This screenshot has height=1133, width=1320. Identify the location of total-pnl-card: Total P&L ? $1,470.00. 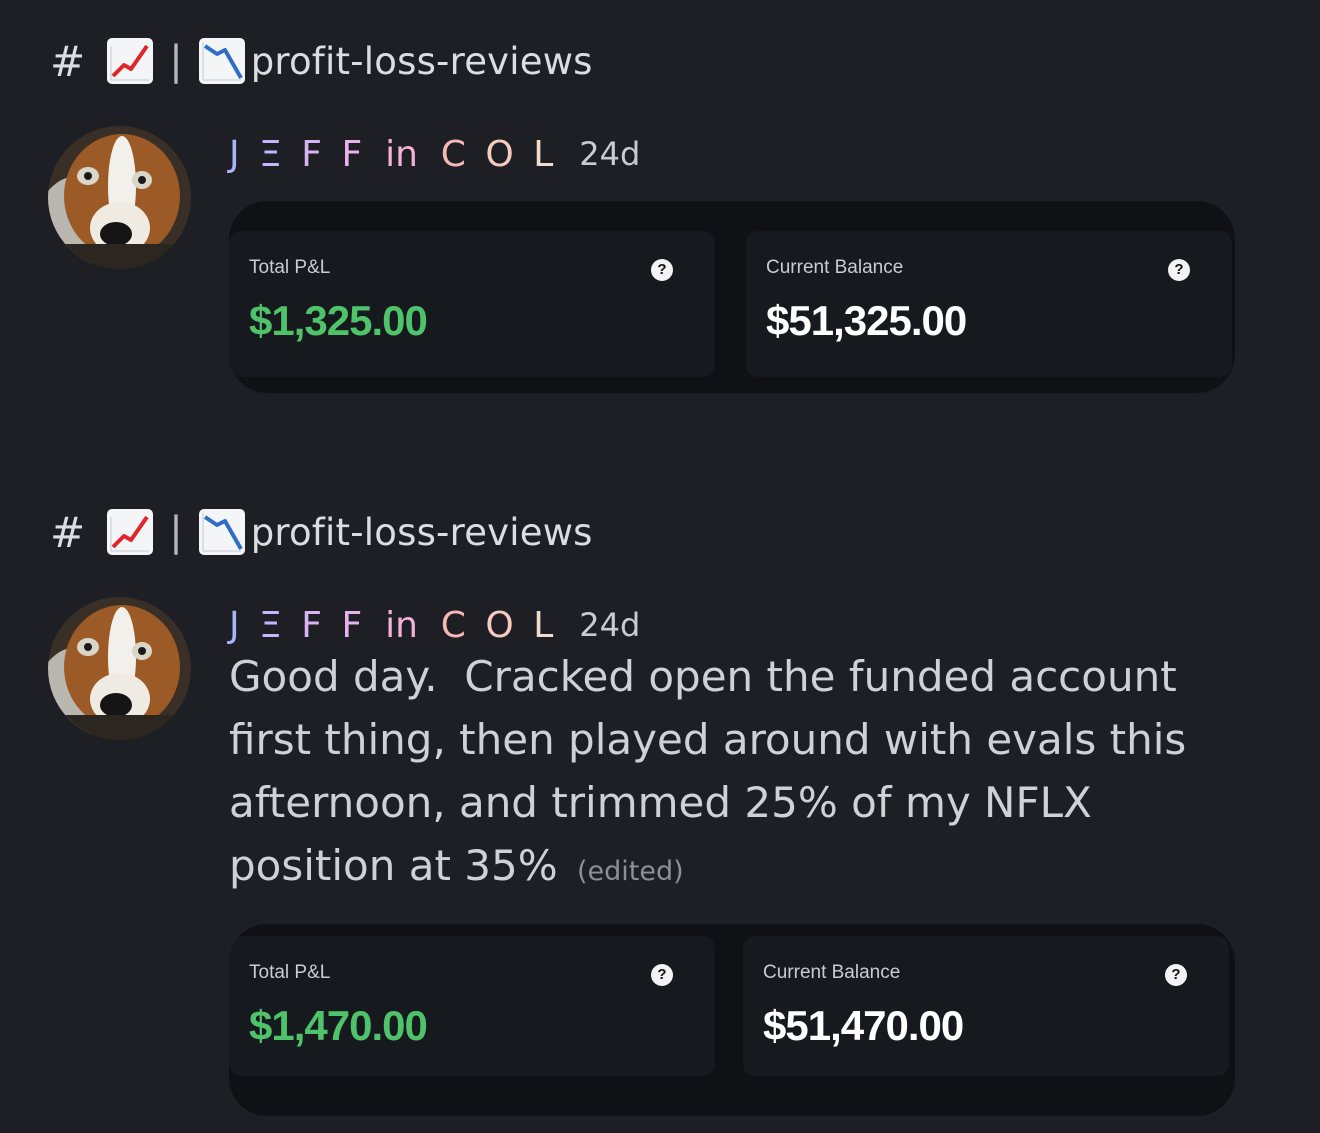
(472, 1006).